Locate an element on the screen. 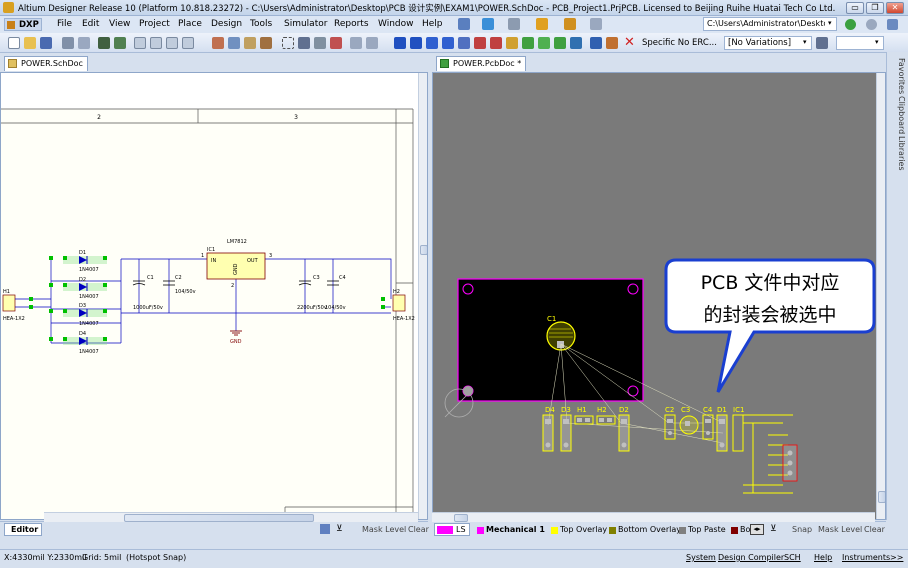 The image size is (908, 568). restore-button: ❐ is located at coordinates (875, 8).